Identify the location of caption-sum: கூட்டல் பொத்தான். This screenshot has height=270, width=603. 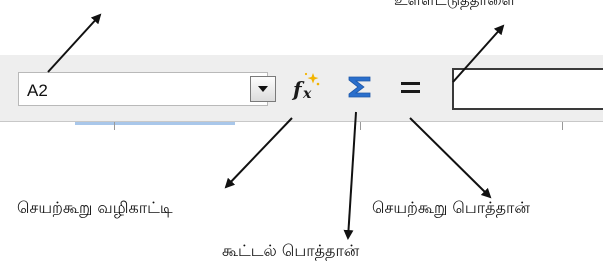
(291, 250).